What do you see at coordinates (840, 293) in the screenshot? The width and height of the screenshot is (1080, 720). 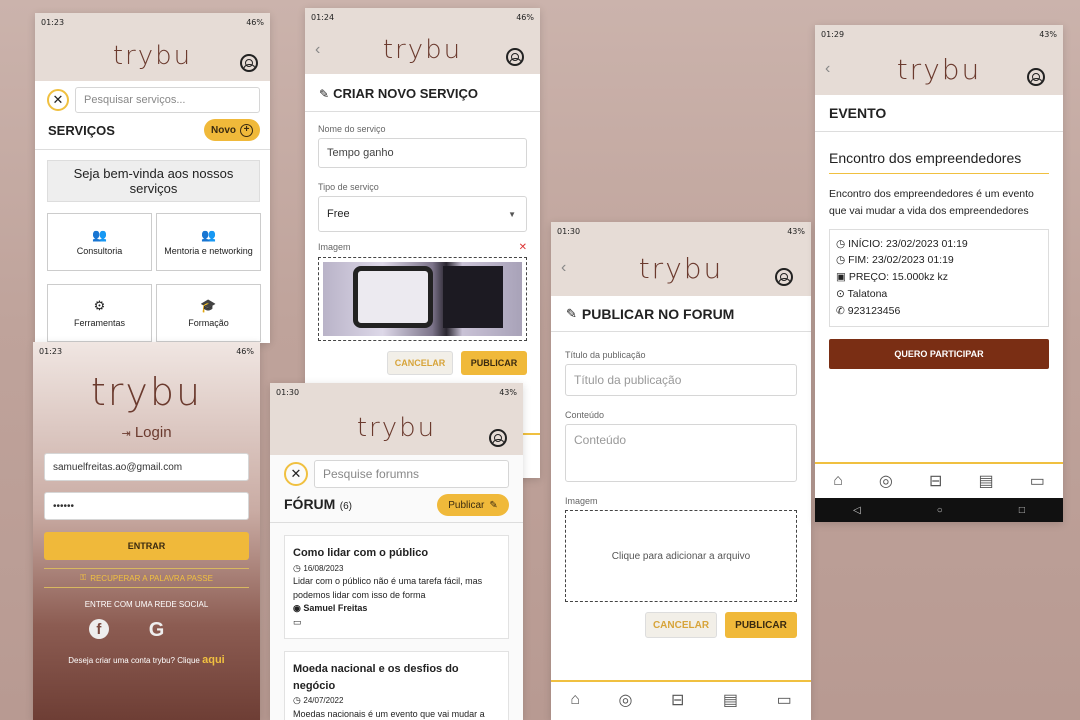 I see `location-icon: ⊙` at bounding box center [840, 293].